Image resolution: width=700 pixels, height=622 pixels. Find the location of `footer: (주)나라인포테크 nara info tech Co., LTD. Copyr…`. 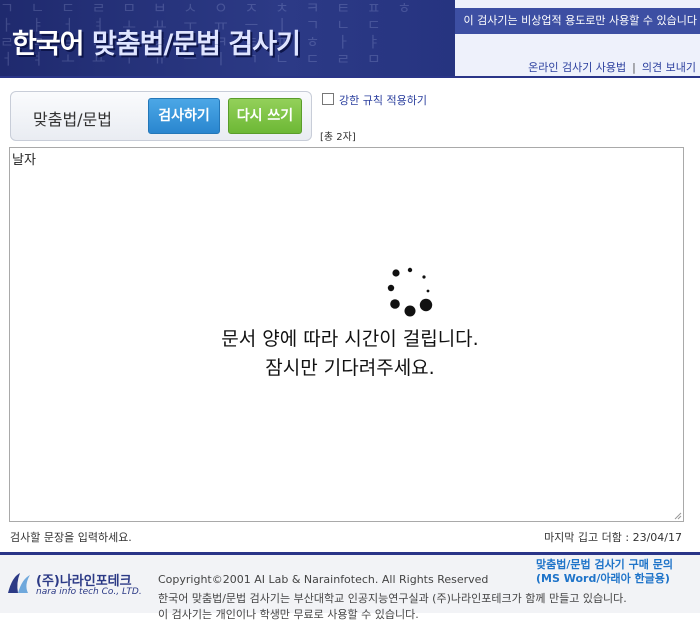

footer: (주)나라인포테크 nara info tech Co., LTD. Copyr… is located at coordinates (350, 586).